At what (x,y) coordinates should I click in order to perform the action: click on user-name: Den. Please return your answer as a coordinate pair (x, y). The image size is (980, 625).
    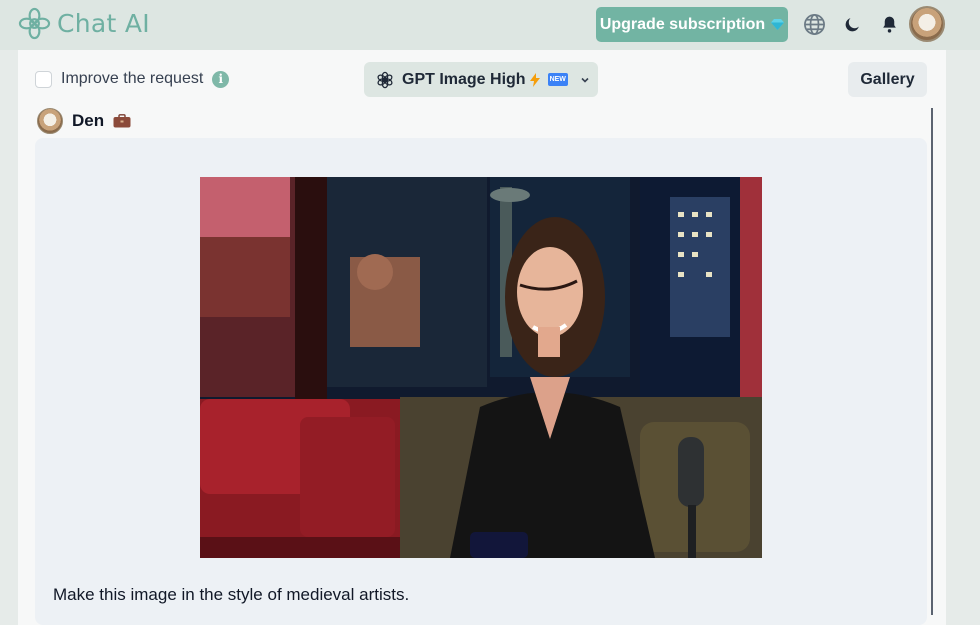
    Looking at the image, I should click on (88, 120).